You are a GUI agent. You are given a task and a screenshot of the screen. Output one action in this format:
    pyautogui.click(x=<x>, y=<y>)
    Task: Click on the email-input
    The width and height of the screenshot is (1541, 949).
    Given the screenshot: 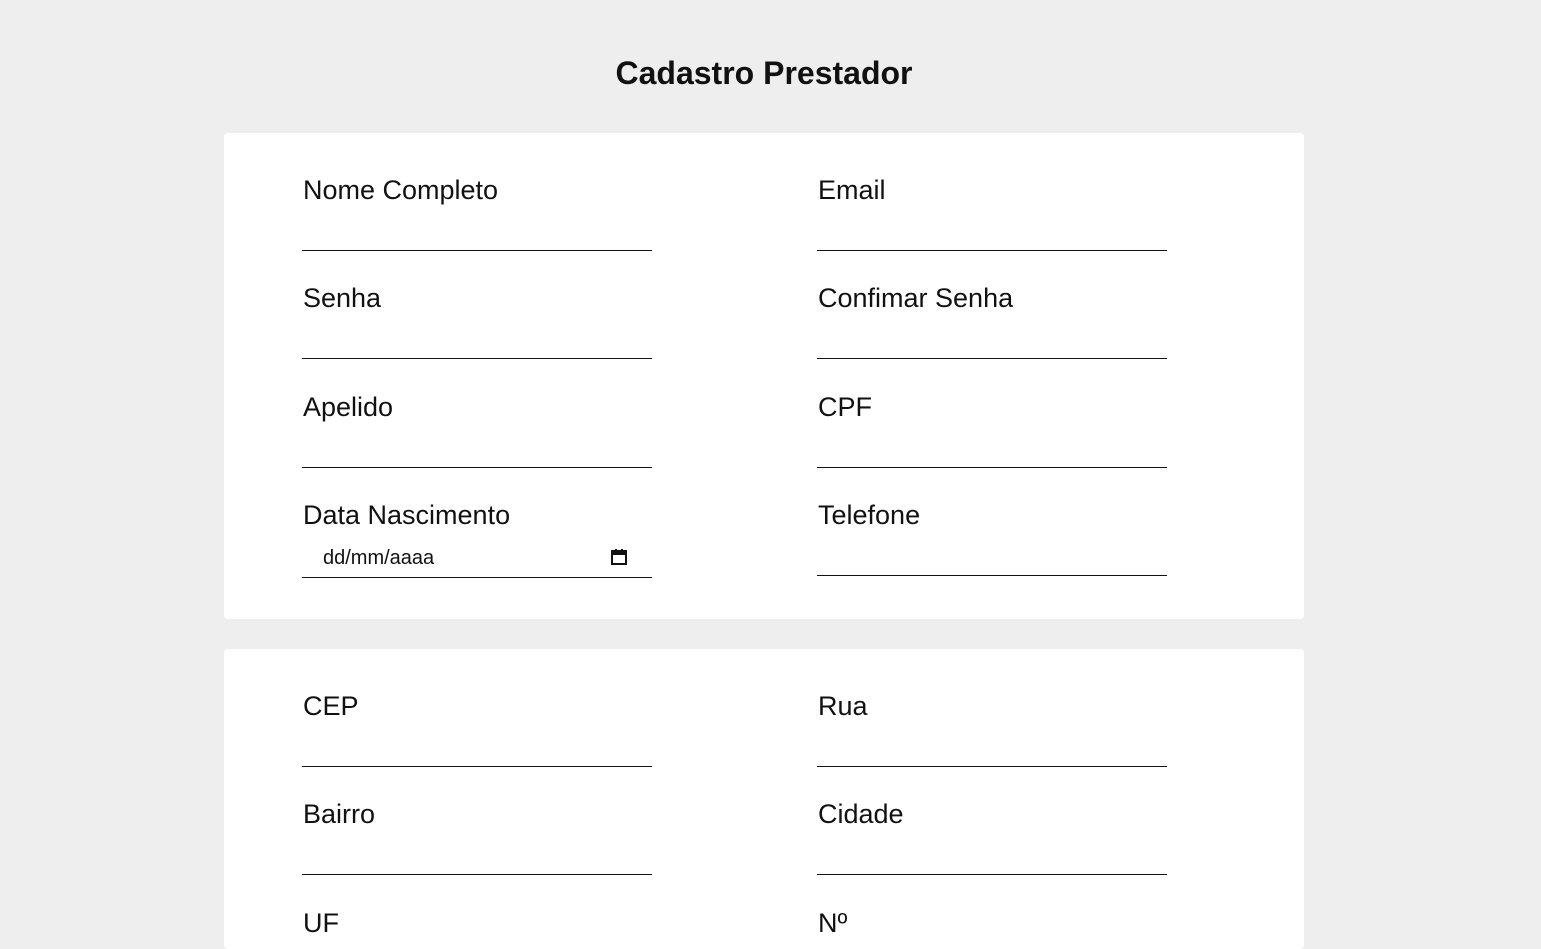 What is the action you would take?
    pyautogui.click(x=992, y=232)
    